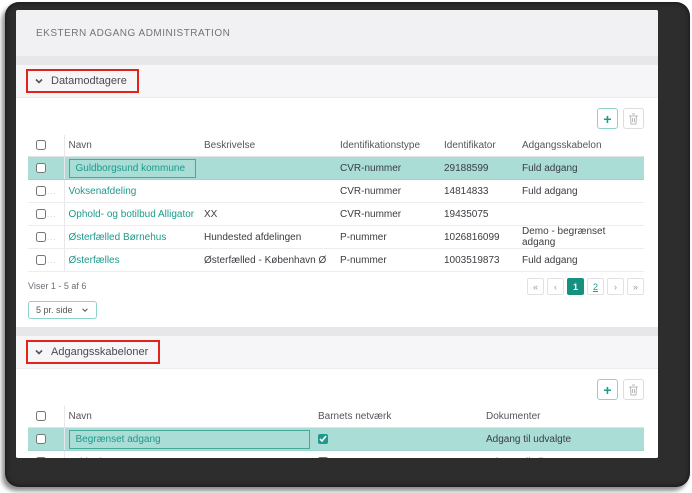  I want to click on pagination-first-button: «, so click(535, 286).